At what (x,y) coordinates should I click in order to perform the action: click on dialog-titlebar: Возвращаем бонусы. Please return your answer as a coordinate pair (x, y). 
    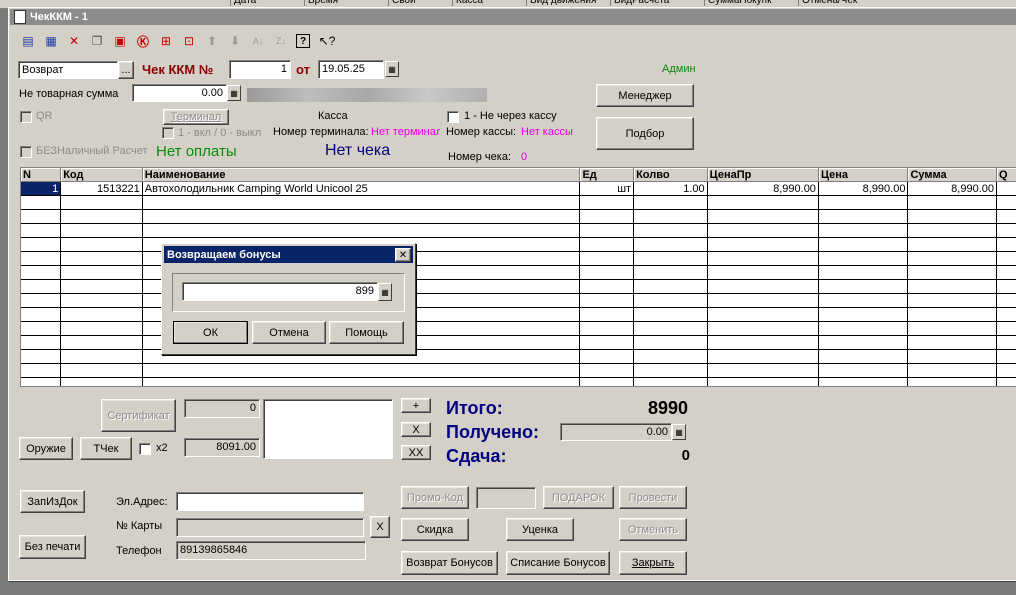
    Looking at the image, I should click on (288, 254).